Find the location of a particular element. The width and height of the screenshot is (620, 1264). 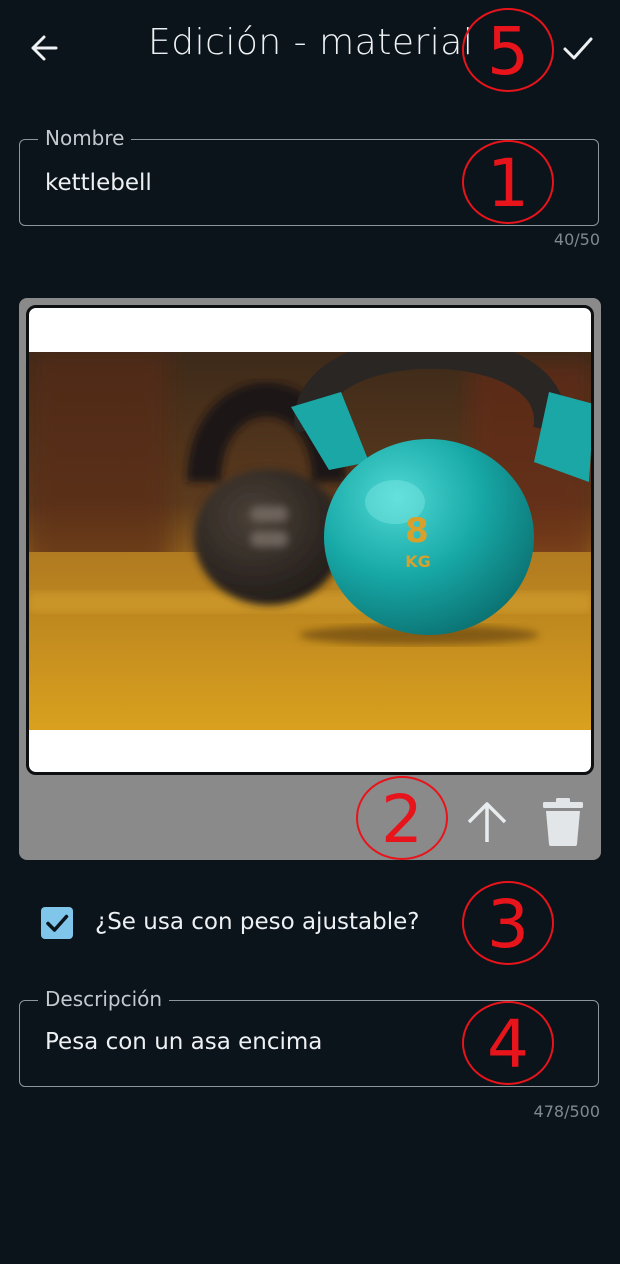

name-char-counter: 40/50 is located at coordinates (576, 239).